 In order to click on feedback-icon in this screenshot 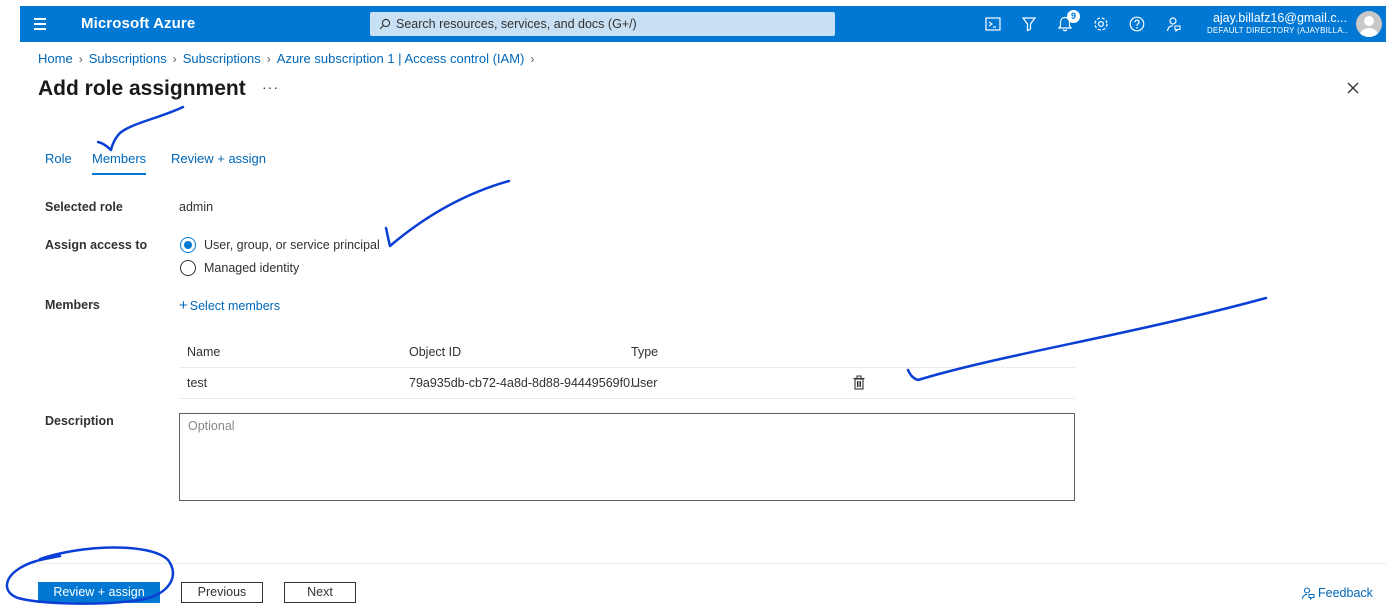, I will do `click(1308, 593)`.